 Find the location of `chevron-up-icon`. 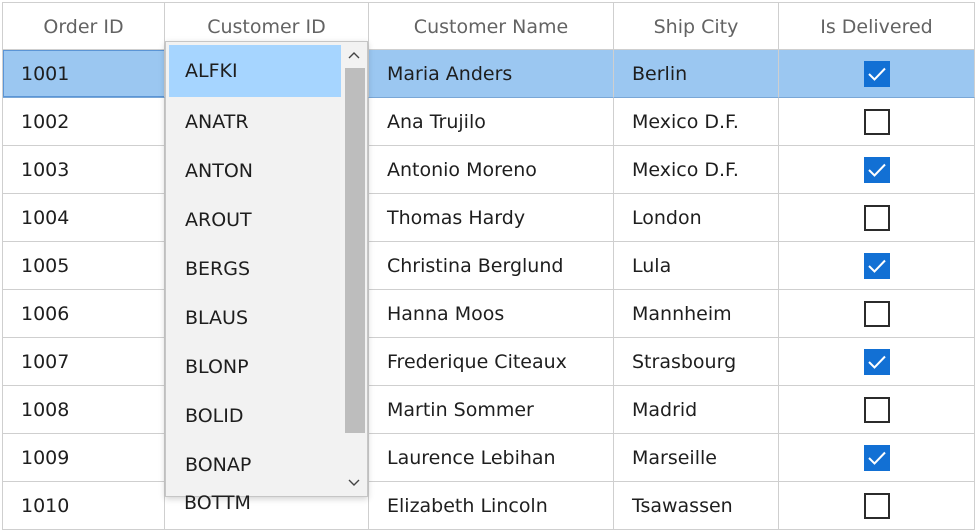

chevron-up-icon is located at coordinates (354, 55).